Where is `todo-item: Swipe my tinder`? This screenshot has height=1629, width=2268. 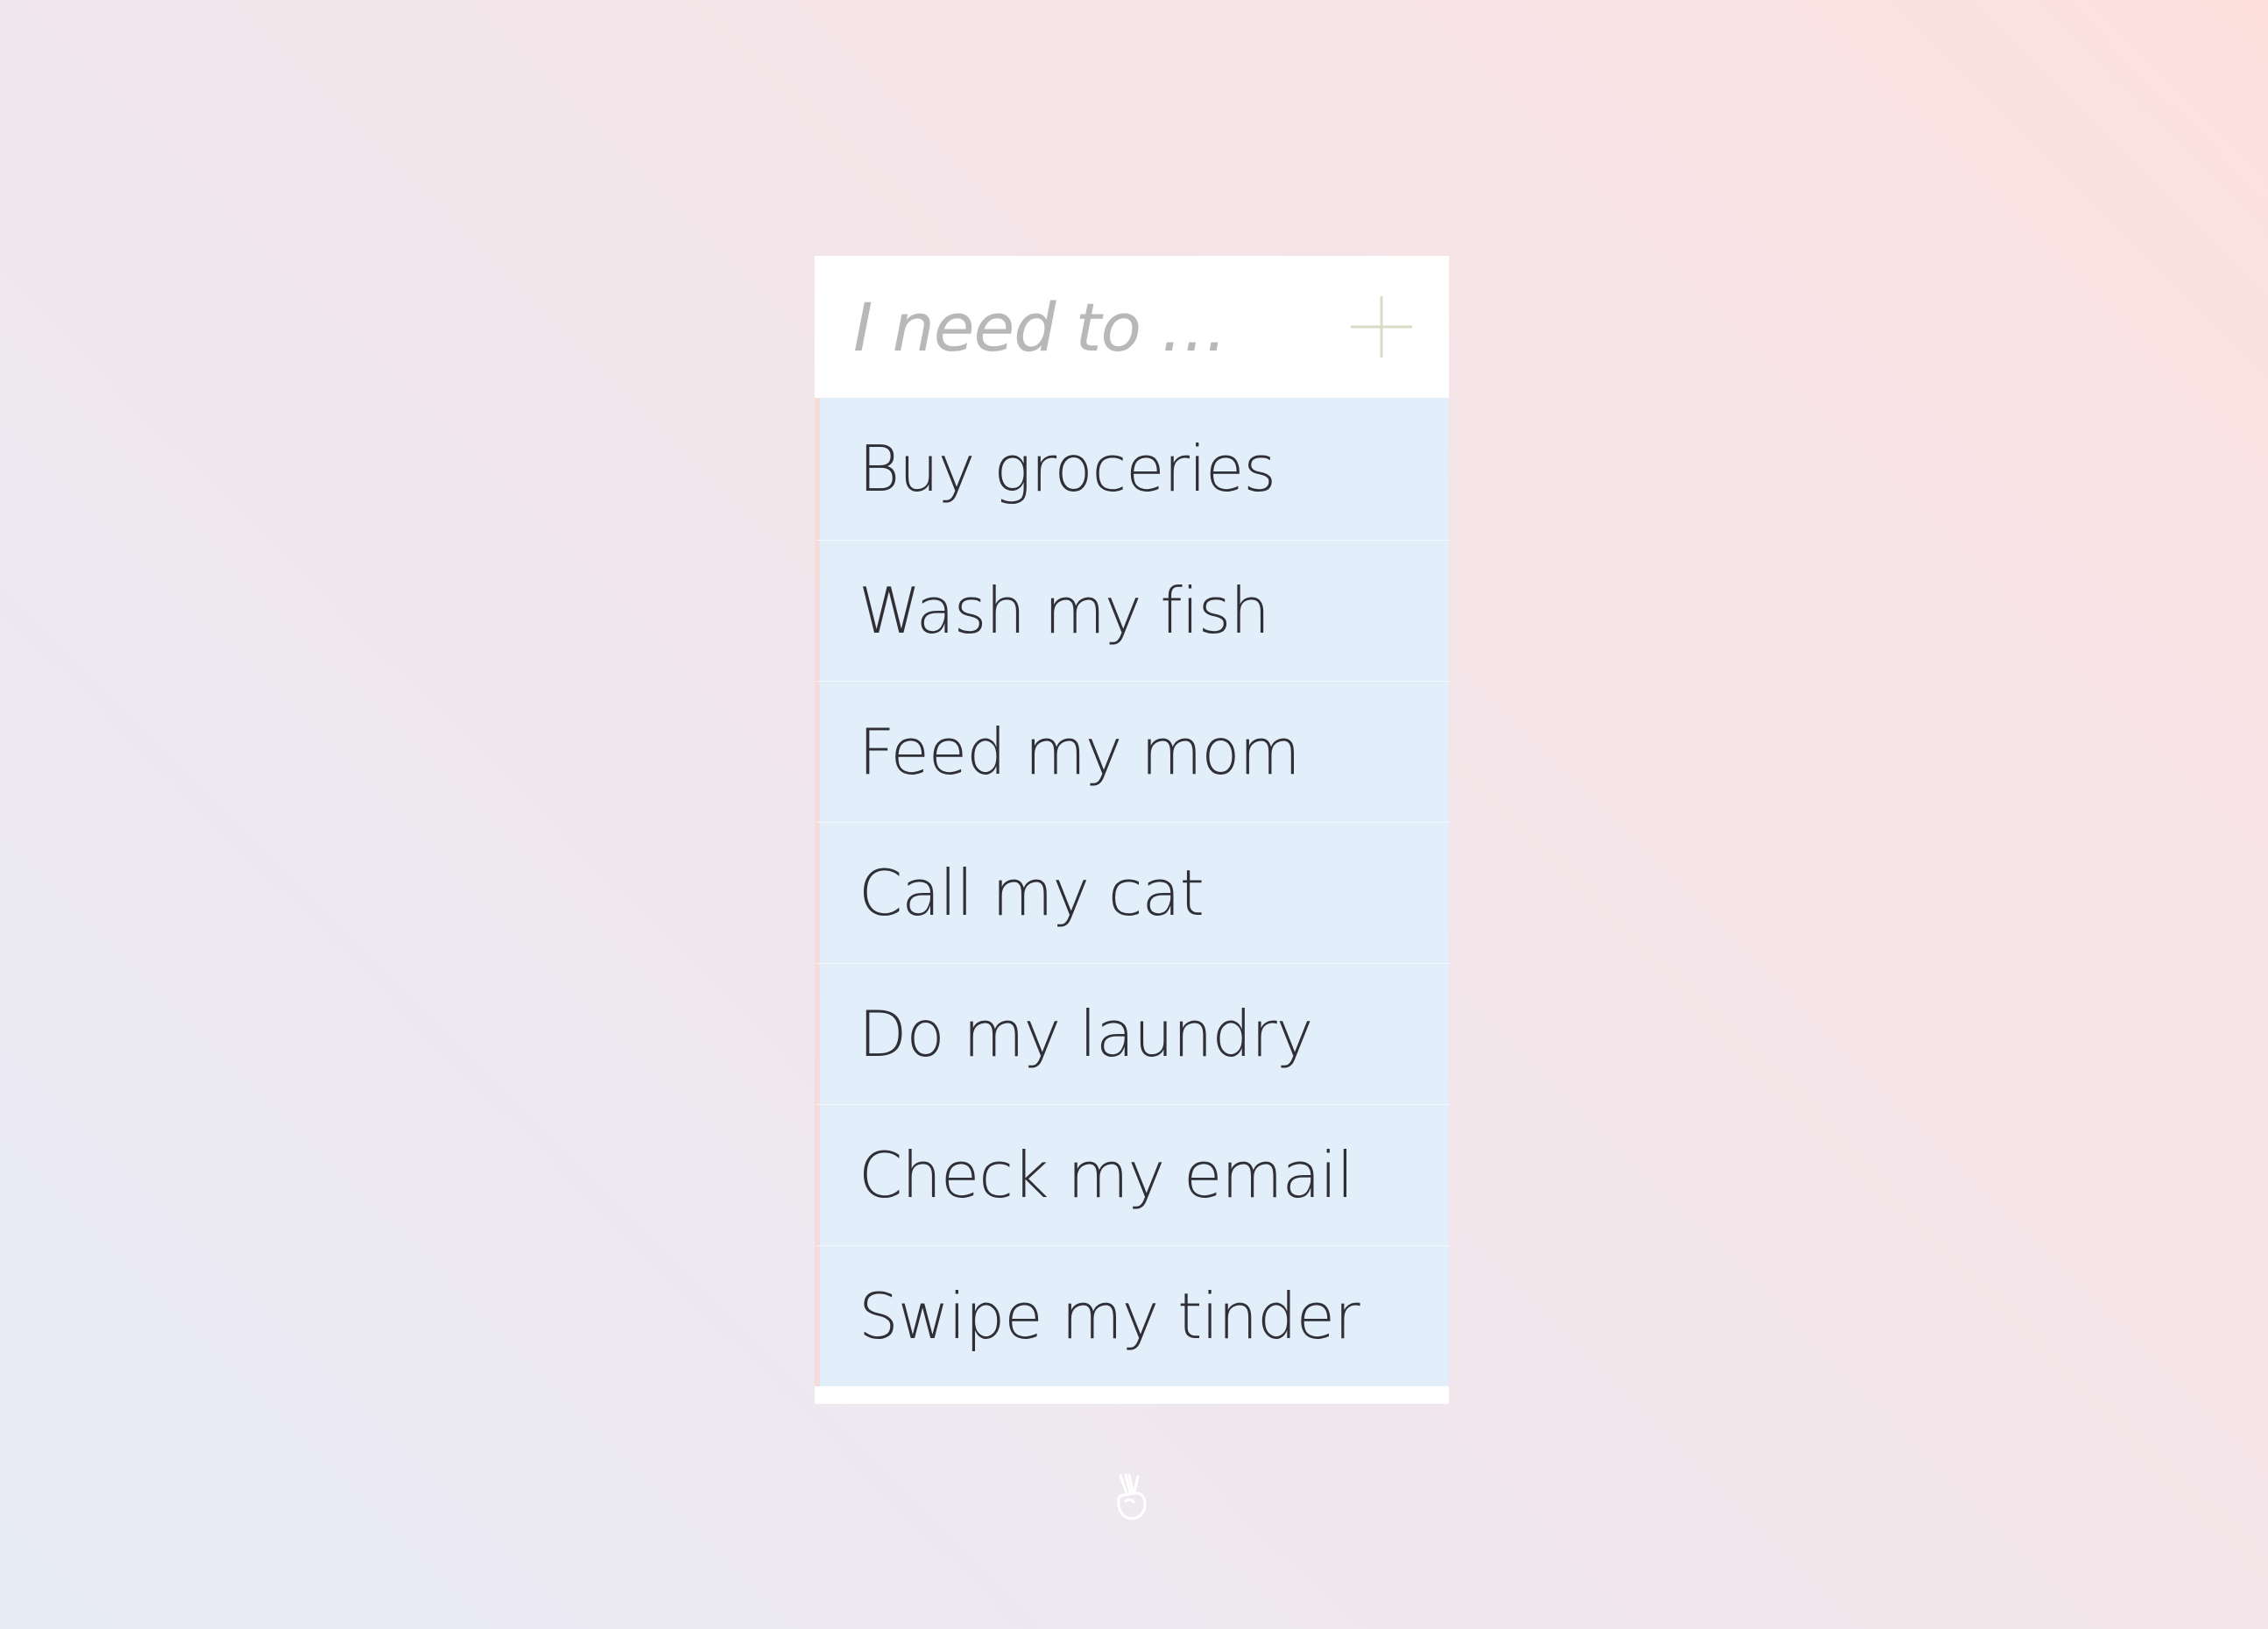 todo-item: Swipe my tinder is located at coordinates (1132, 1315).